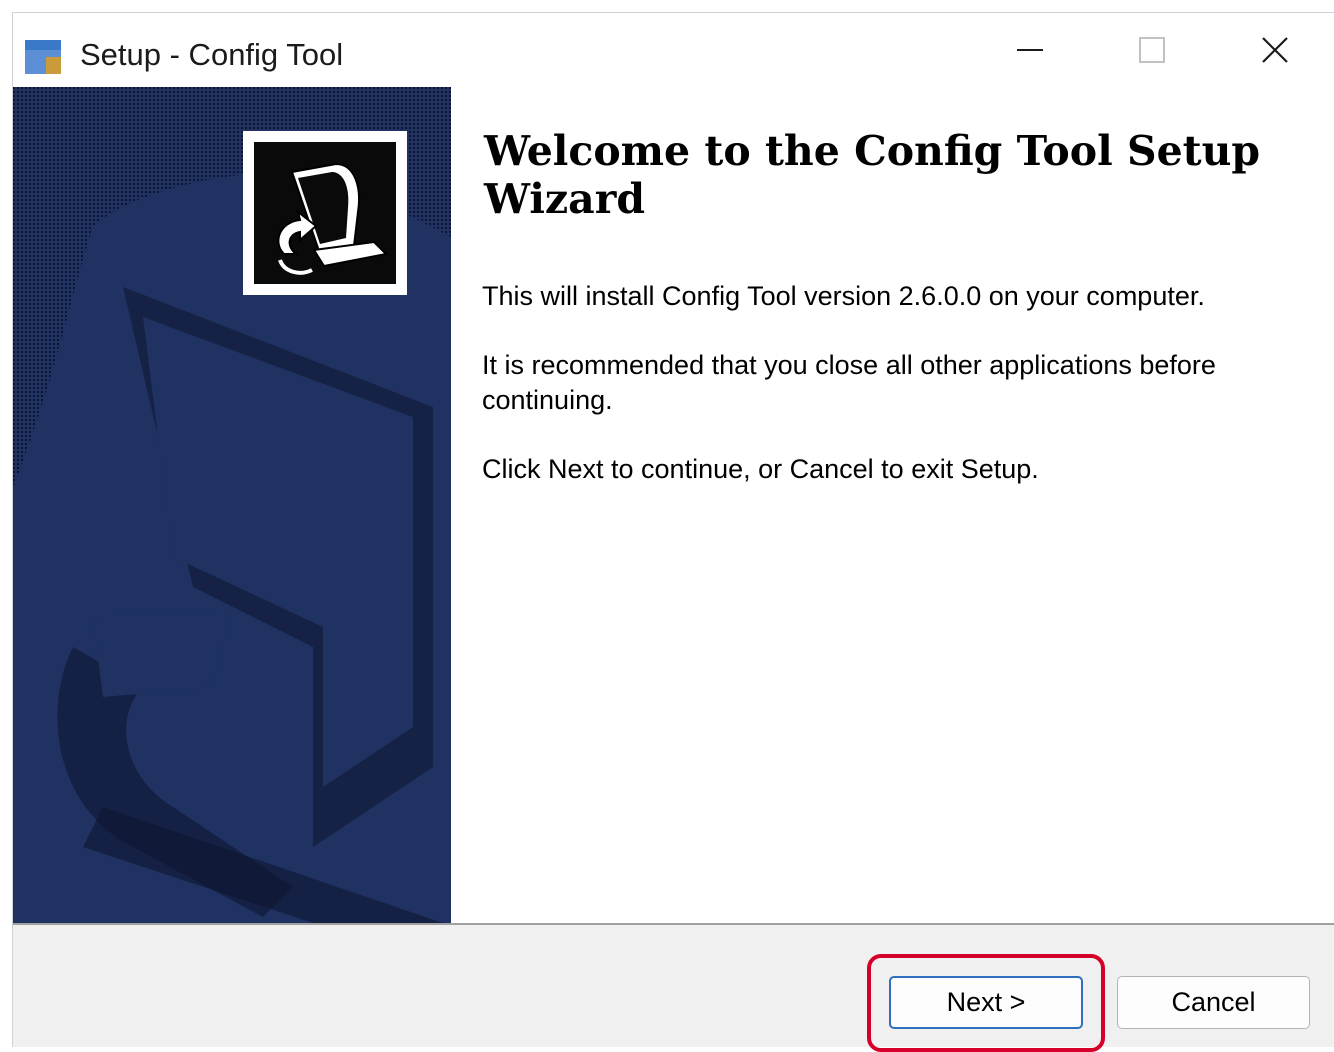 The image size is (1334, 1052). I want to click on maximize-button, so click(1152, 50).